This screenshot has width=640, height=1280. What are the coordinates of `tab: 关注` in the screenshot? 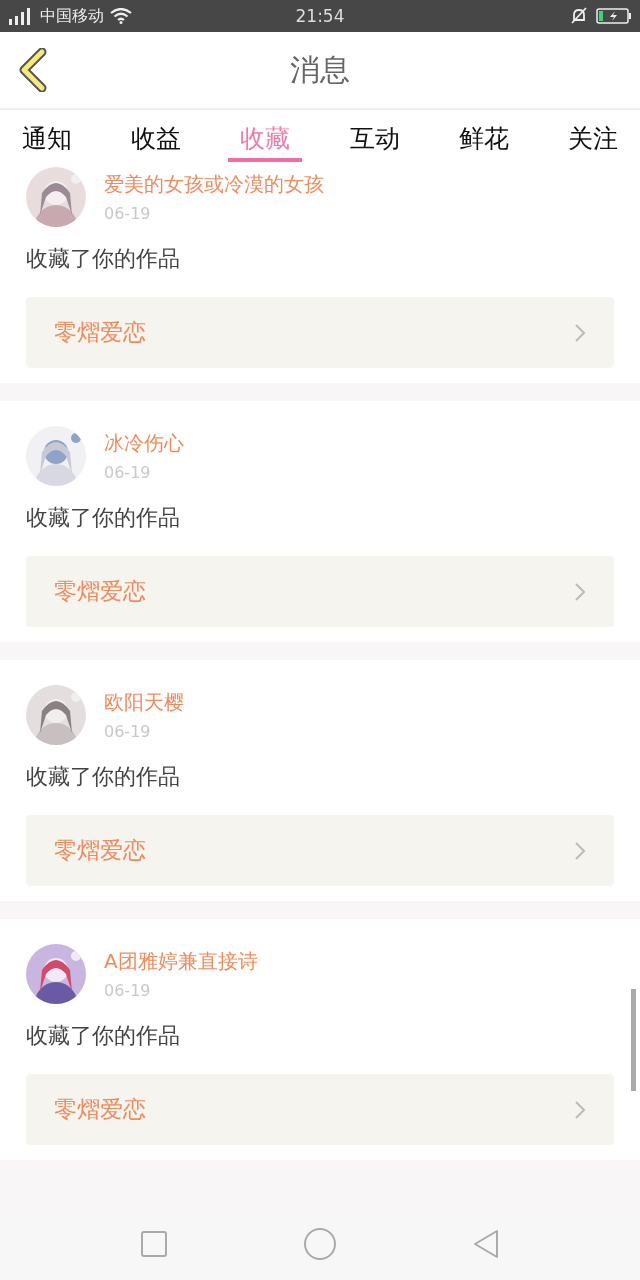 It's located at (592, 136).